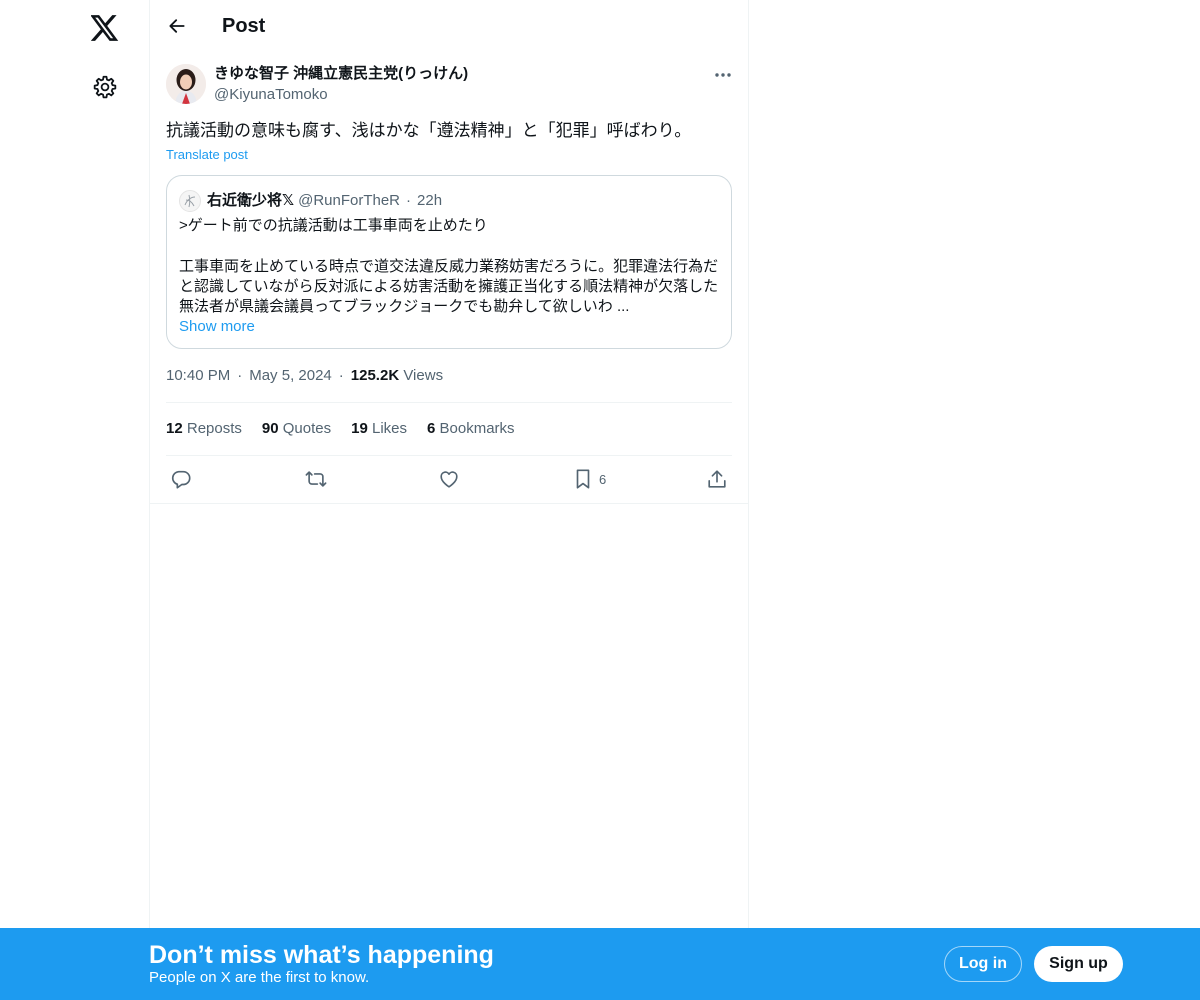  I want to click on x-logo-button, so click(105, 28).